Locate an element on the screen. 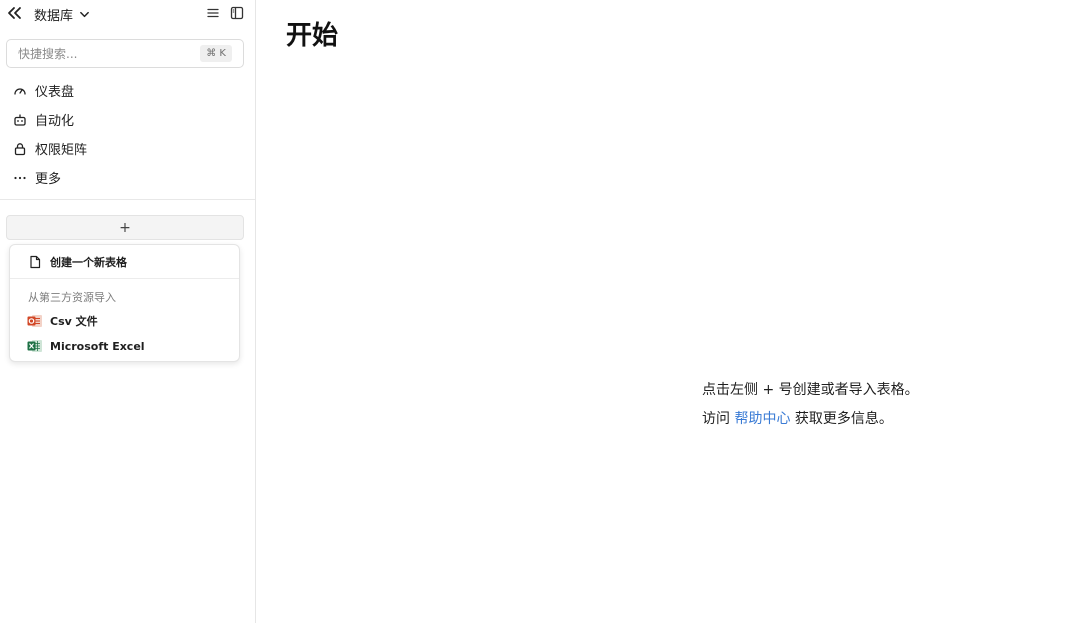 This screenshot has width=1080, height=623. quick-search: ⌘ K is located at coordinates (125, 53).